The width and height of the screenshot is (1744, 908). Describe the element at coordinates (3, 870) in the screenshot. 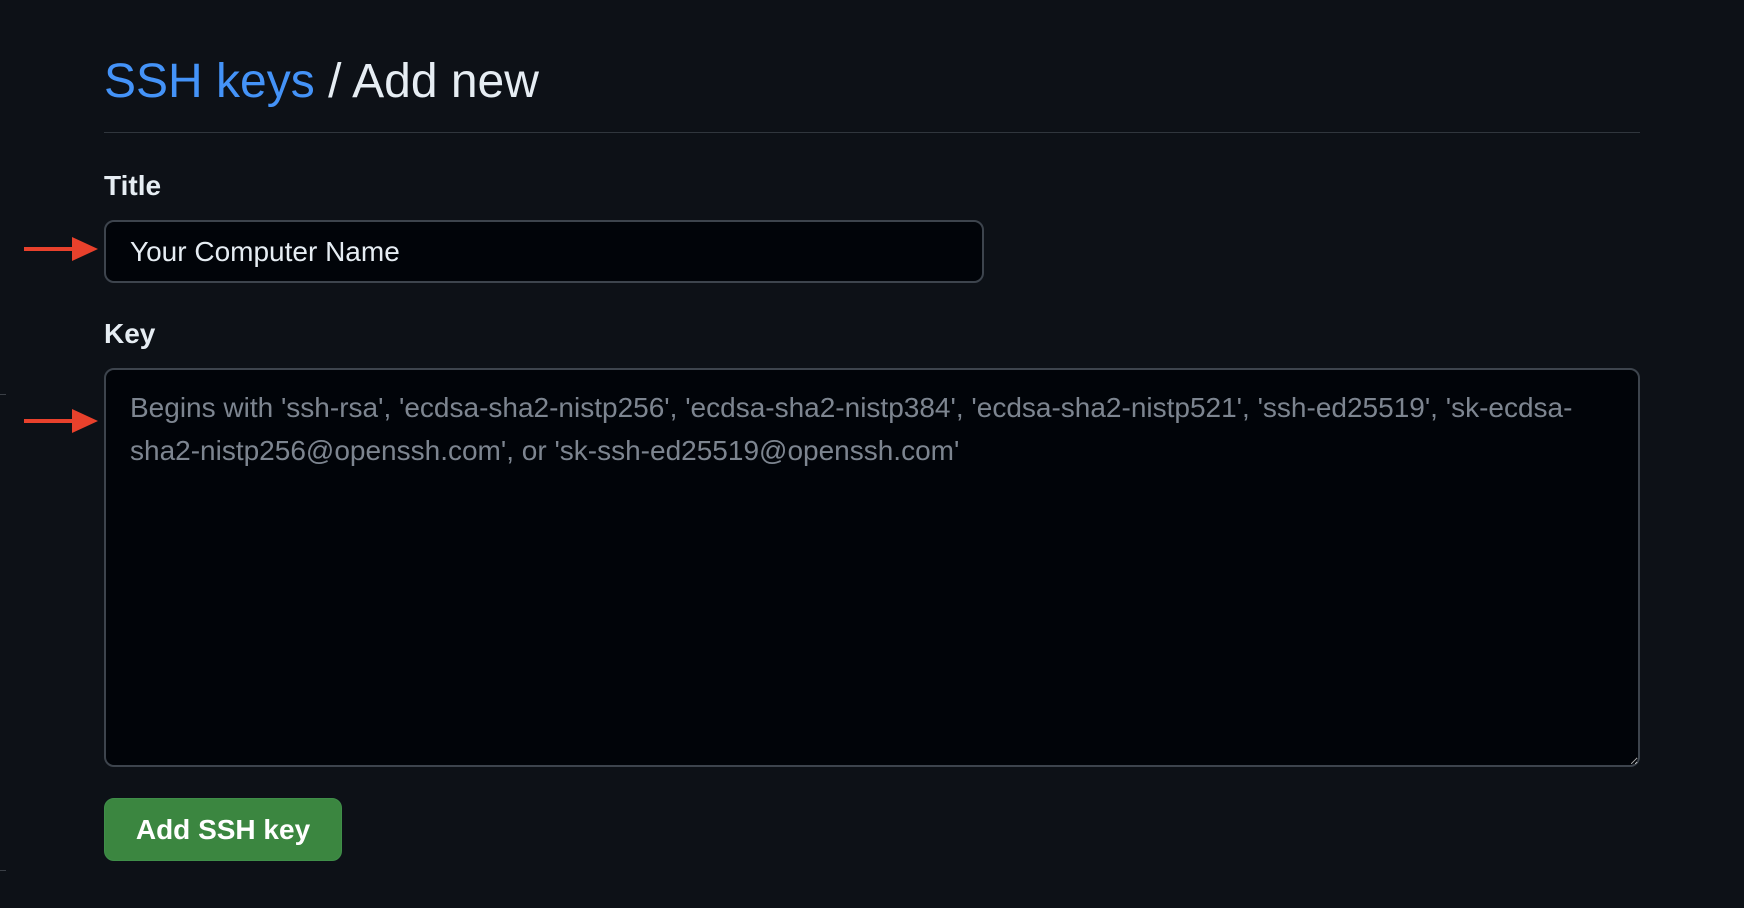

I see `left-edge-tick-bottom` at that location.